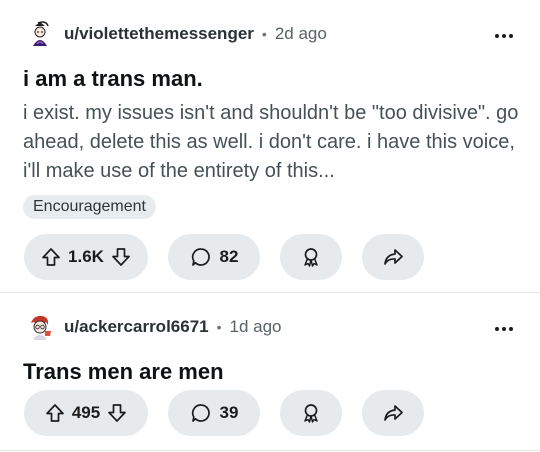 This screenshot has width=540, height=452. Describe the element at coordinates (136, 327) in the screenshot. I see `username: u/ackercarrol6671` at that location.